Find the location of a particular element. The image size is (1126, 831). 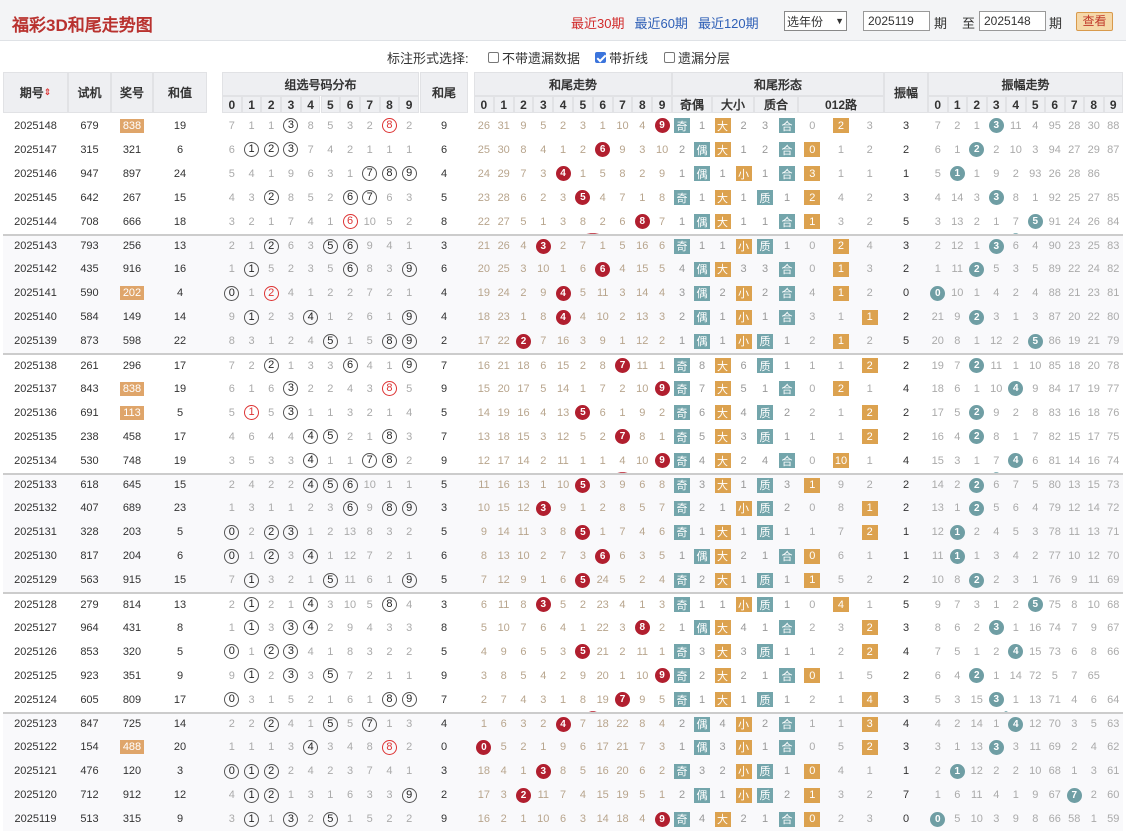

digit-header-5: 5 is located at coordinates (330, 104).